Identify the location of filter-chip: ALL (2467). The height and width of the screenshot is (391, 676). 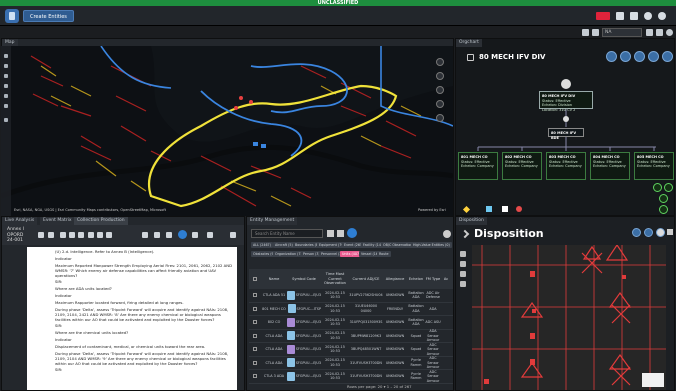
(262, 245).